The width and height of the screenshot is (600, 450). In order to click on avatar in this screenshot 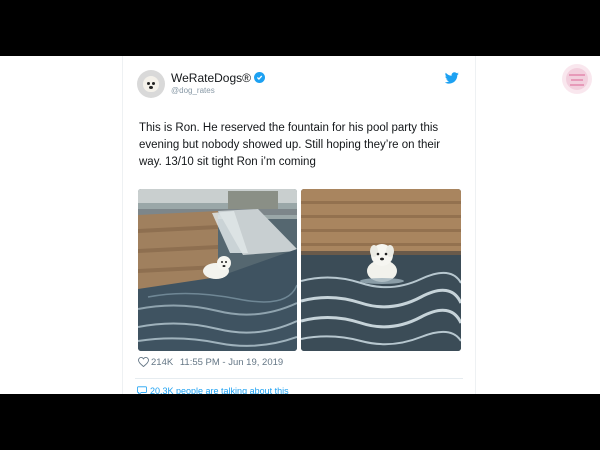, I will do `click(151, 84)`.